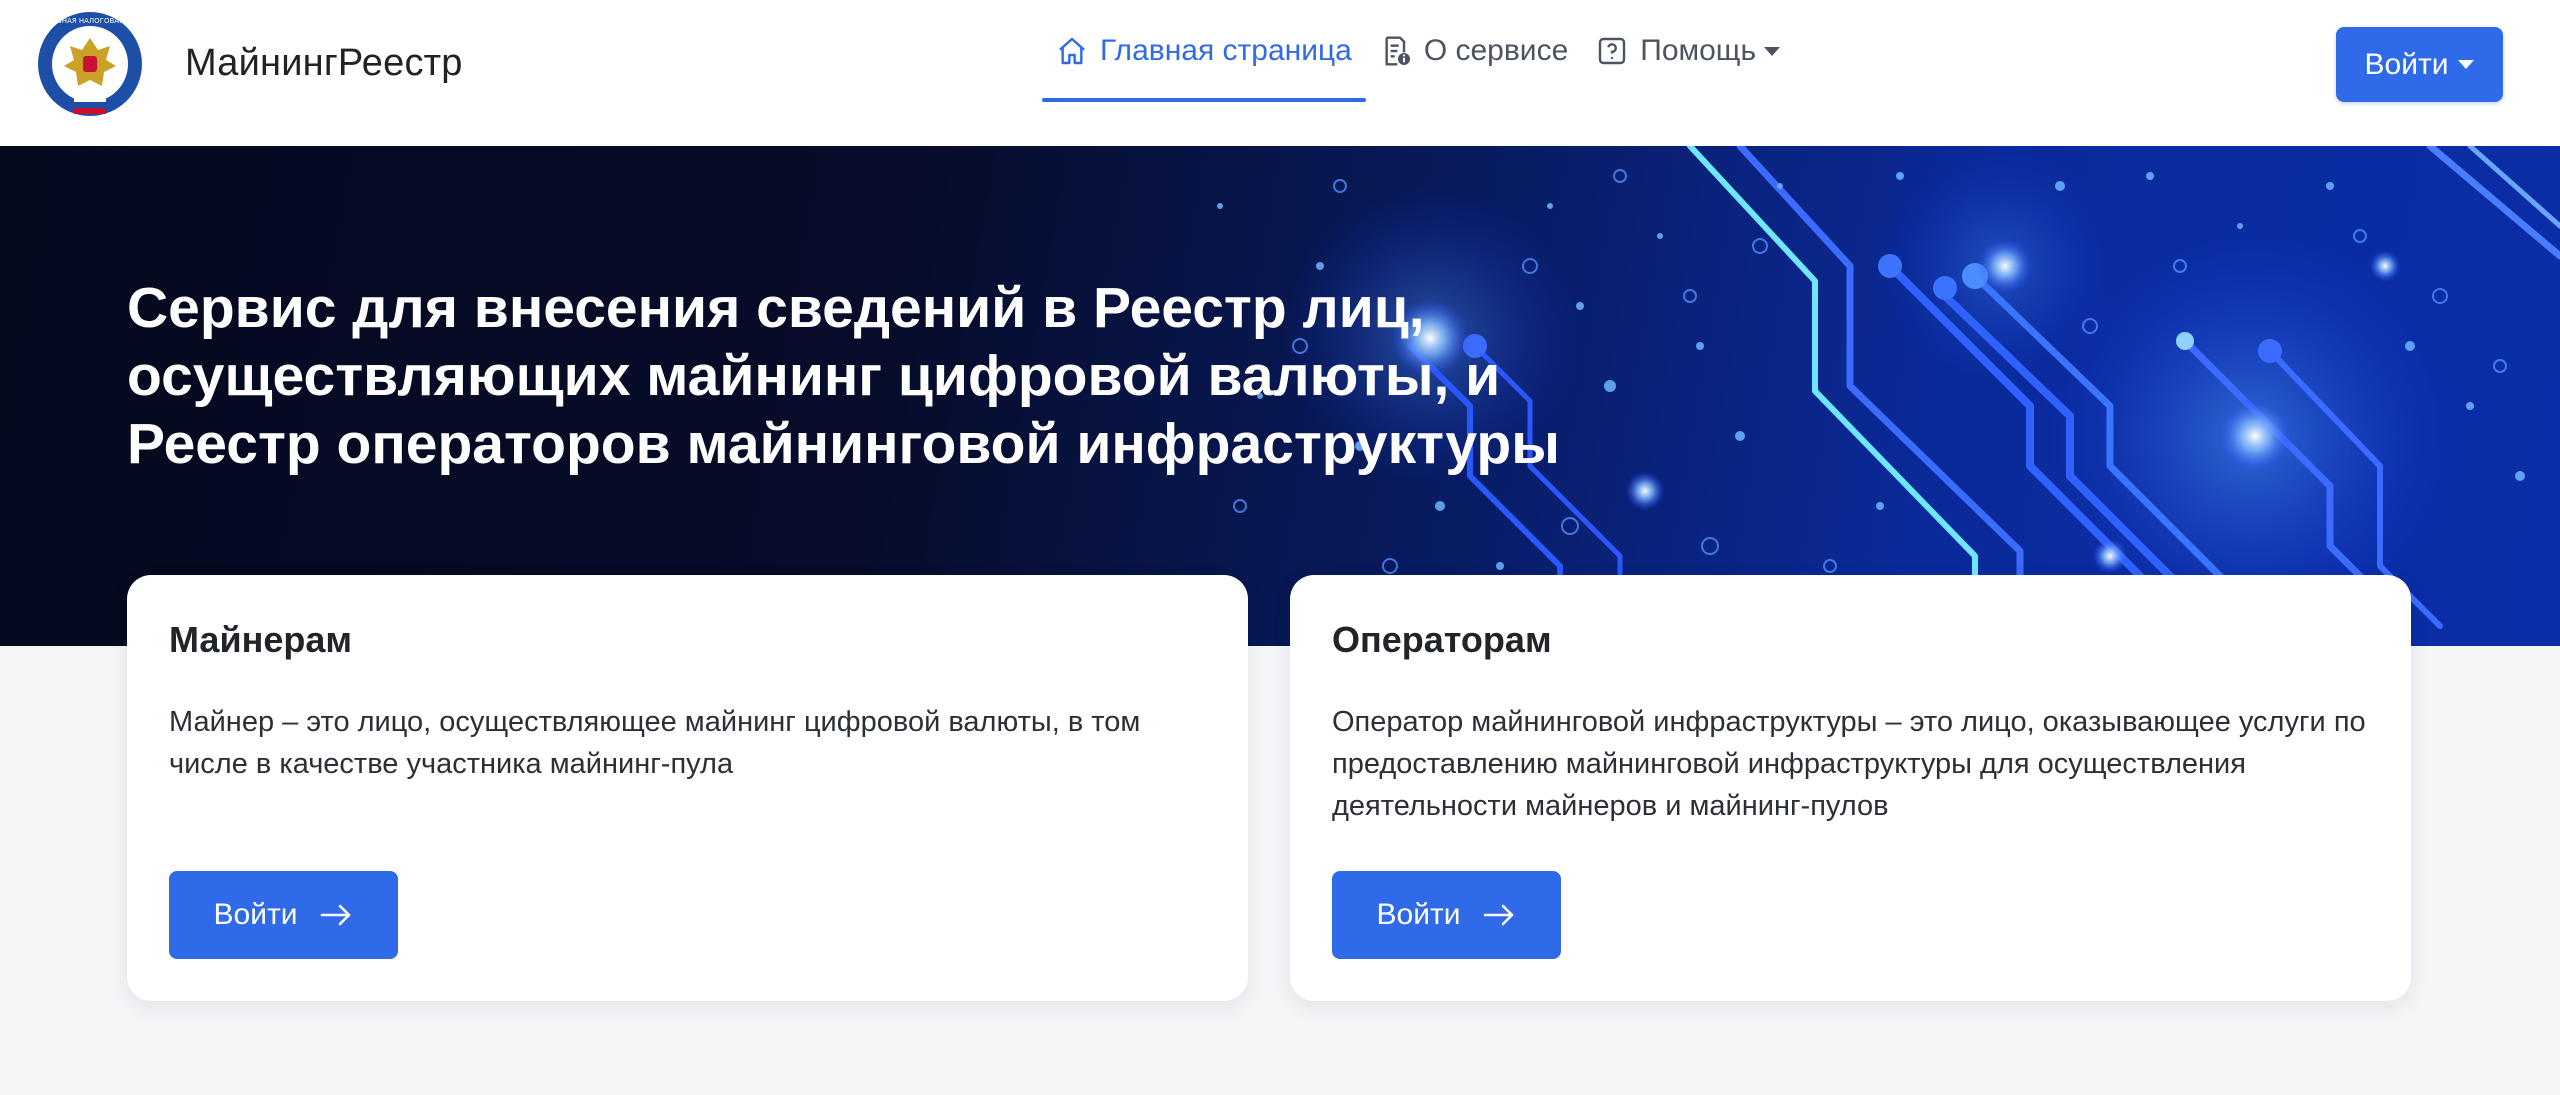 The height and width of the screenshot is (1095, 2560). Describe the element at coordinates (2406, 64) in the screenshot. I see `login-button-label: Войти` at that location.